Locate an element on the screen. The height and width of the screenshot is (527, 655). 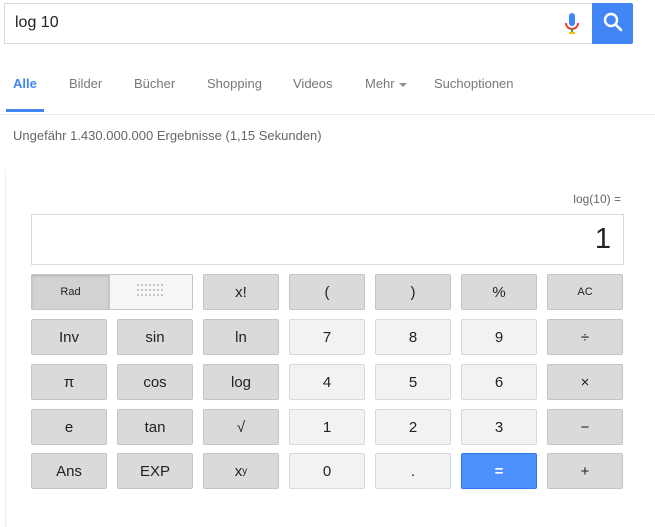
log-key: log is located at coordinates (241, 382).